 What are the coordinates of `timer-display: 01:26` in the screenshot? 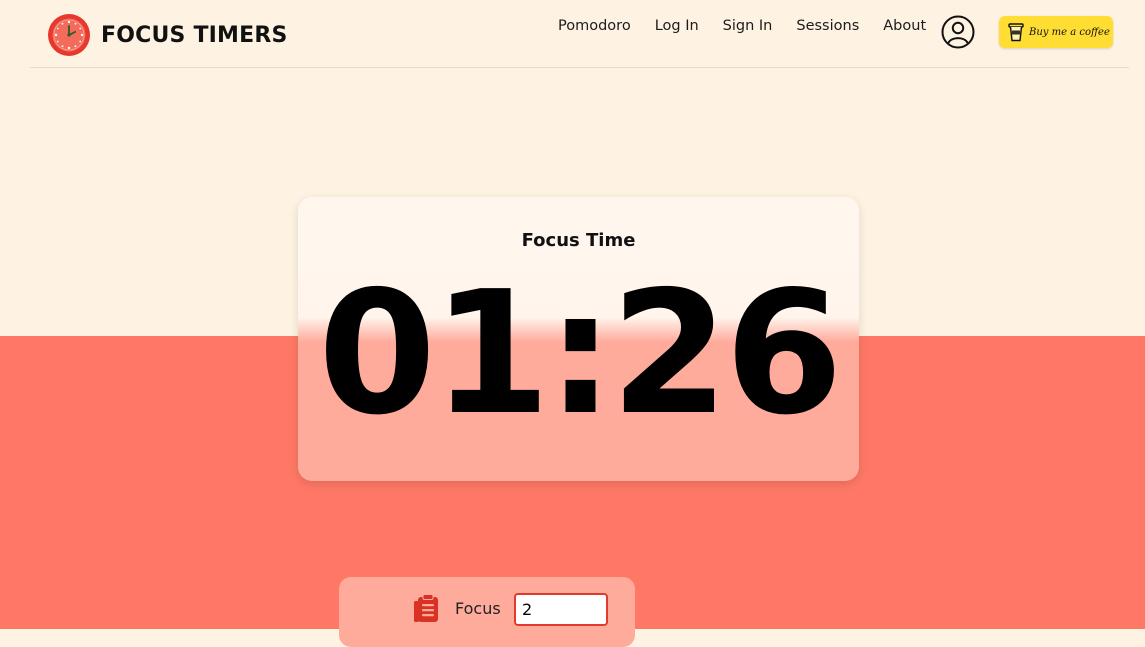 It's located at (580, 354).